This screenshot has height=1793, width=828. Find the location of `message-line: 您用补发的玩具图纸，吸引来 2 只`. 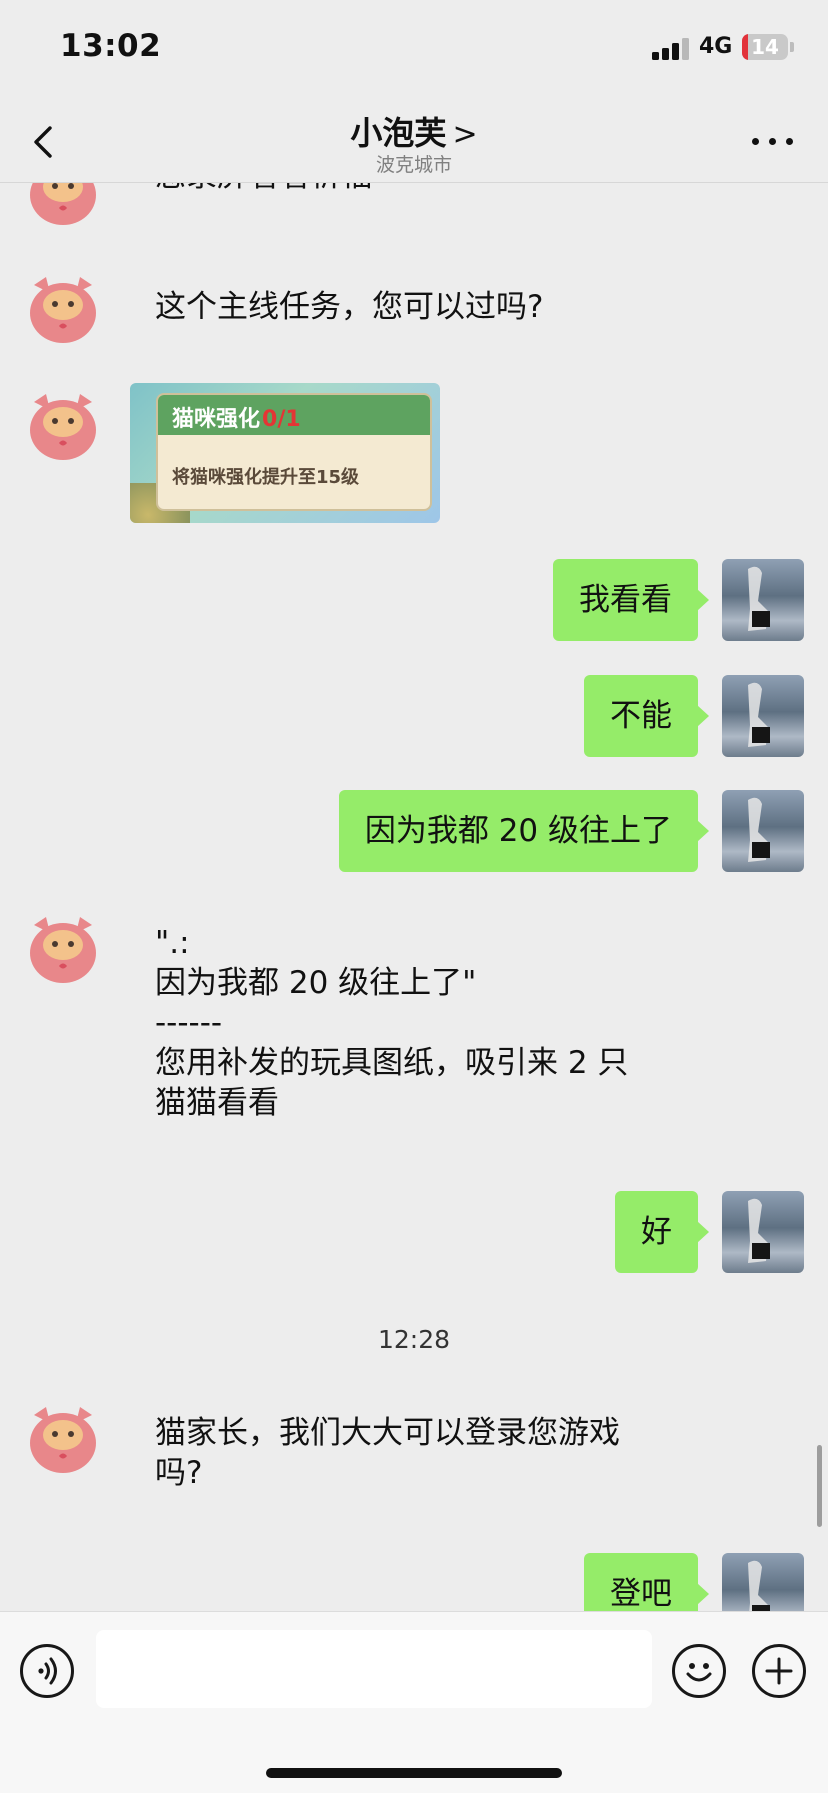

message-line: 您用补发的玩具图纸，吸引来 2 只 is located at coordinates (392, 1063).